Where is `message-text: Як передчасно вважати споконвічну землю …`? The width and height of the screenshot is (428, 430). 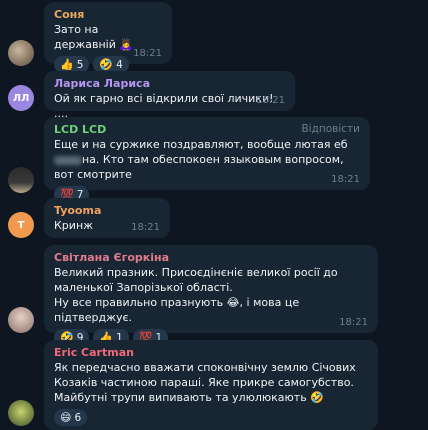 message-text: Як передчасно вважати споконвічну землю … is located at coordinates (211, 382).